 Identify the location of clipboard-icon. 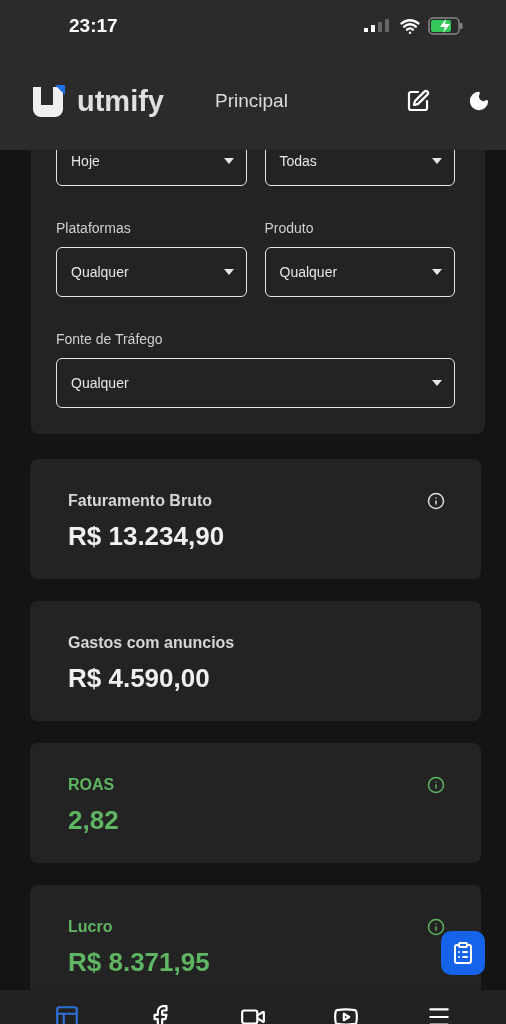
(463, 953).